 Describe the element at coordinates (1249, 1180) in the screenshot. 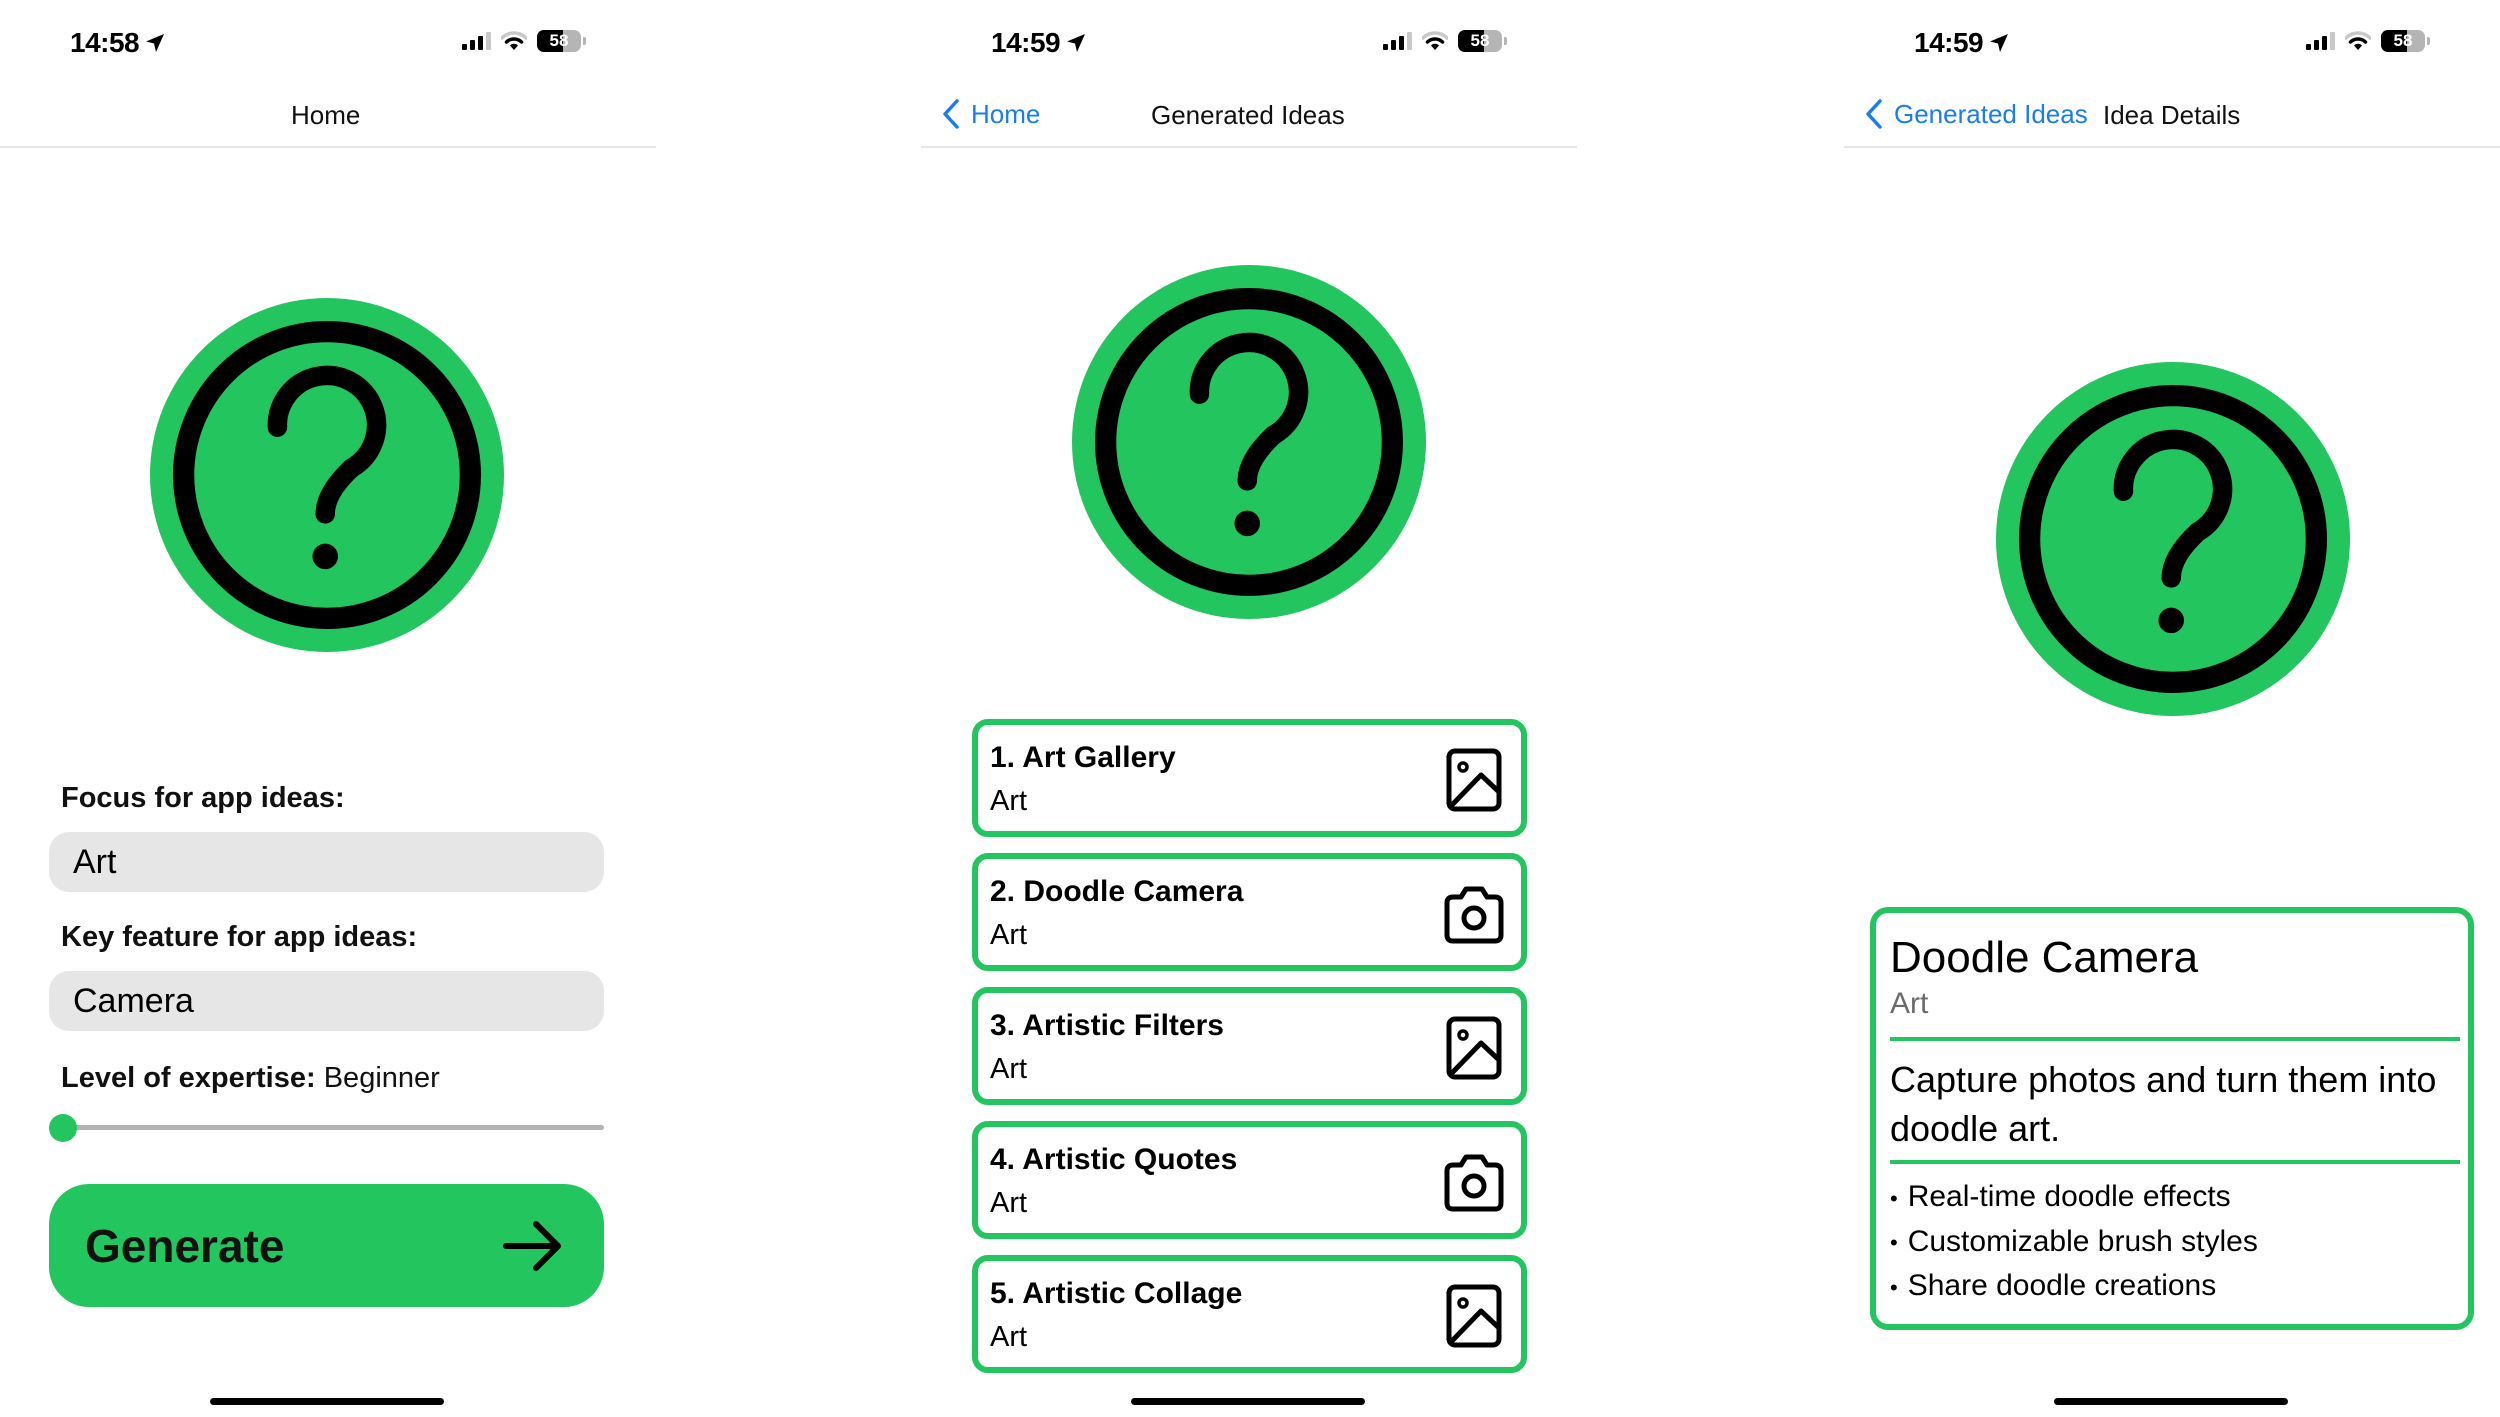

I see `idea-list-item: 4. Artistic Quotes Art` at that location.